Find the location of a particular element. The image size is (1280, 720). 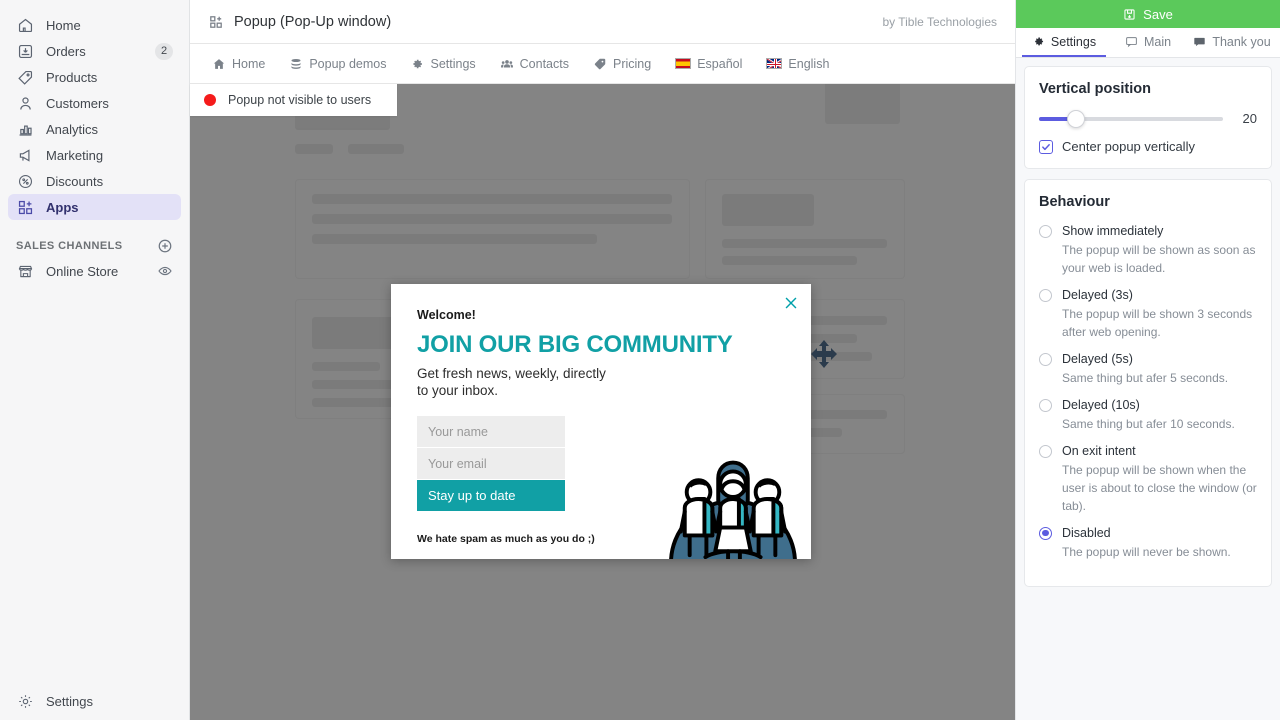

orders-badge: 2 is located at coordinates (164, 51).